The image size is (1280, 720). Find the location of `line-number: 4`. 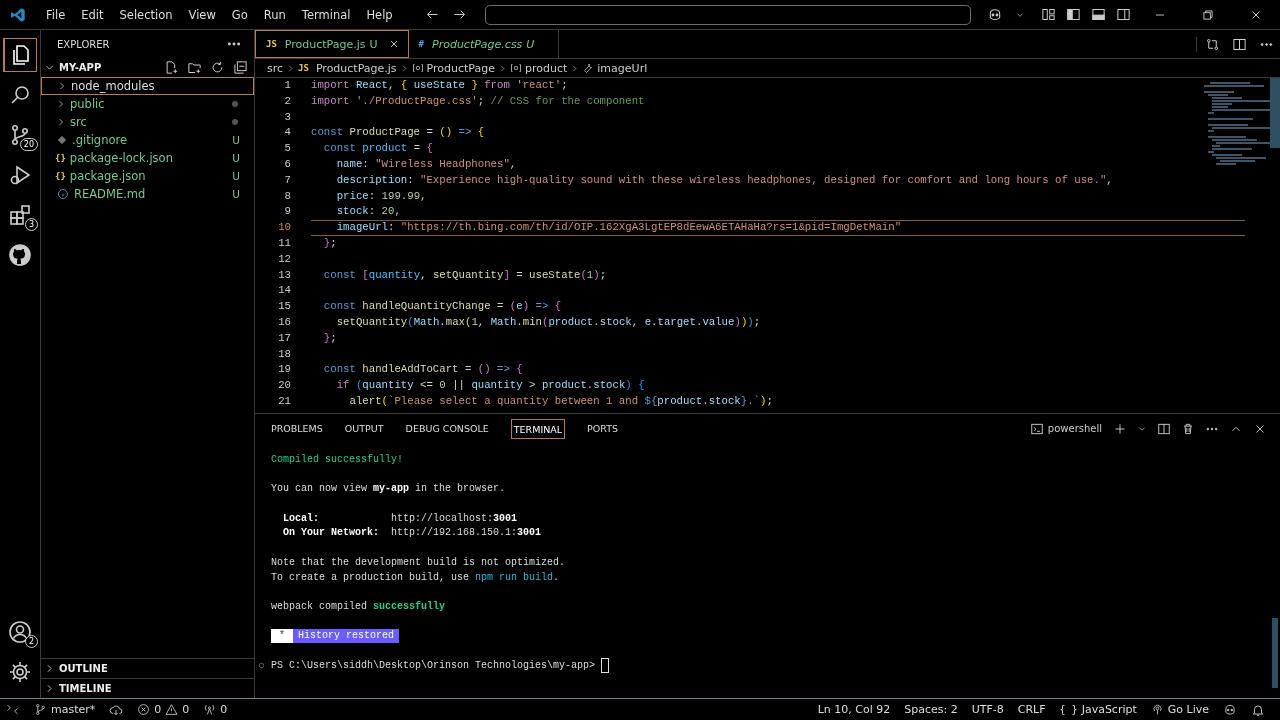

line-number: 4 is located at coordinates (287, 133).